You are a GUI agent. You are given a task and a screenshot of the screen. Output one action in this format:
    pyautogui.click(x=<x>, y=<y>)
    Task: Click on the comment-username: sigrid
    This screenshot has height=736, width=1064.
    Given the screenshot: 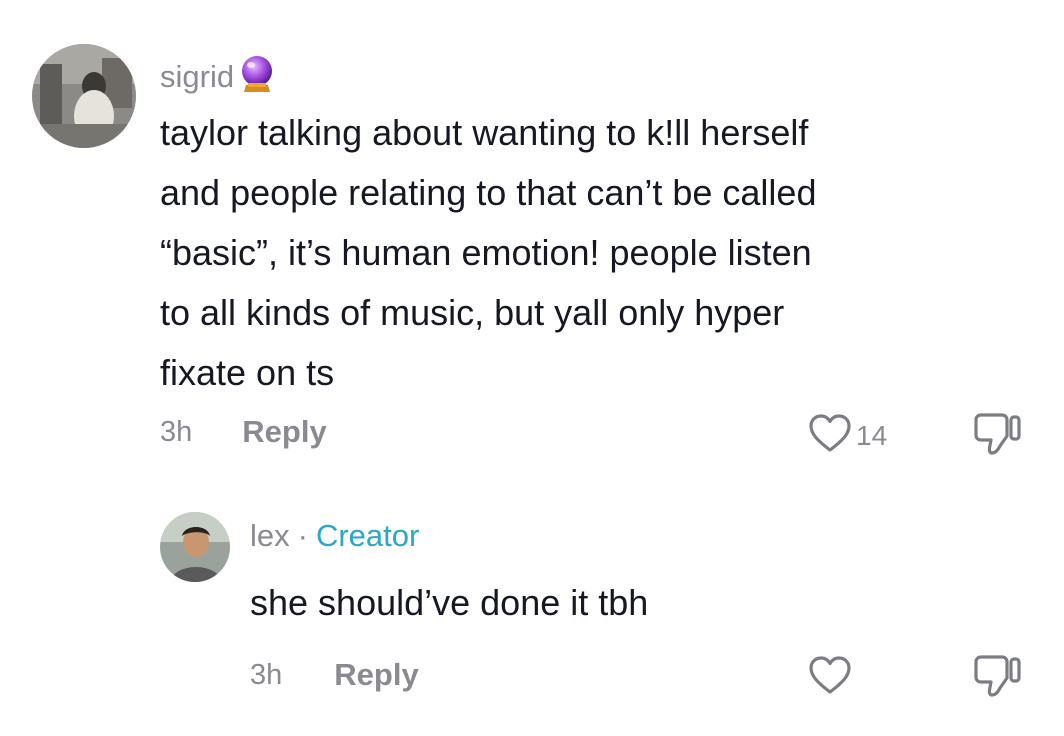 What is the action you would take?
    pyautogui.click(x=218, y=76)
    